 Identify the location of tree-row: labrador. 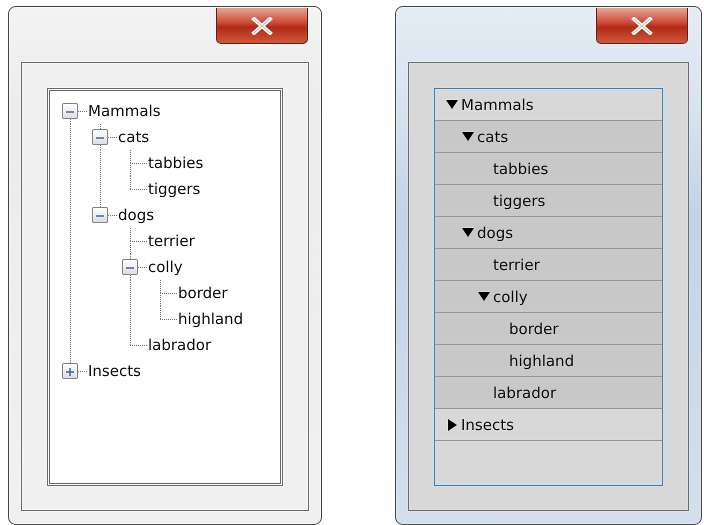
(548, 393).